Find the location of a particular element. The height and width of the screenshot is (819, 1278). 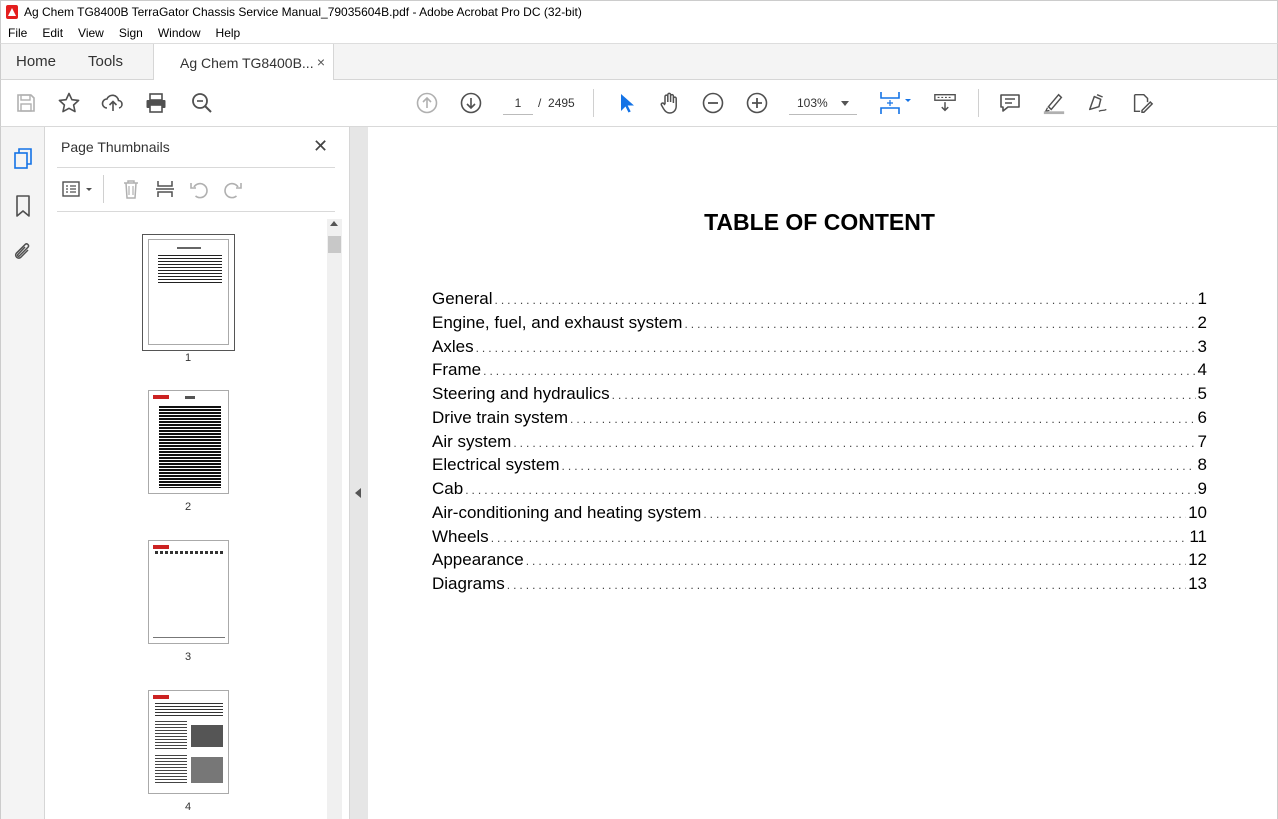

toc-entry-label: Cab is located at coordinates (448, 488).